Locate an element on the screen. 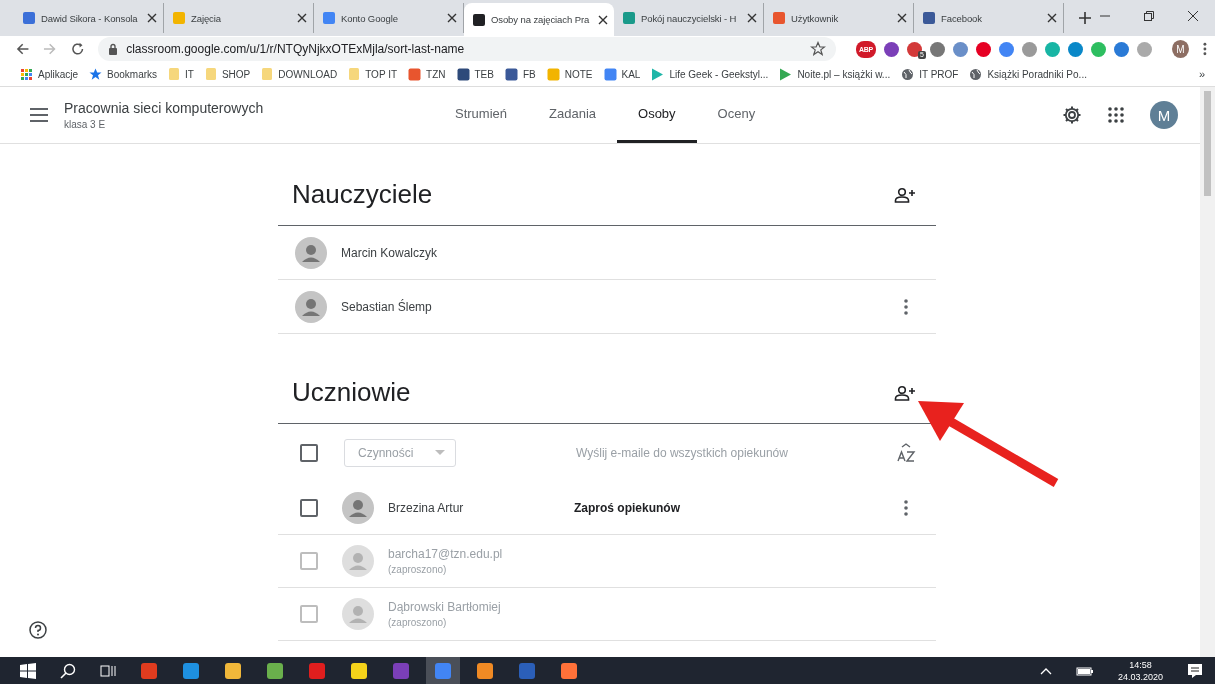 This screenshot has width=1215, height=684. browser-tab: Facebook is located at coordinates (989, 18).